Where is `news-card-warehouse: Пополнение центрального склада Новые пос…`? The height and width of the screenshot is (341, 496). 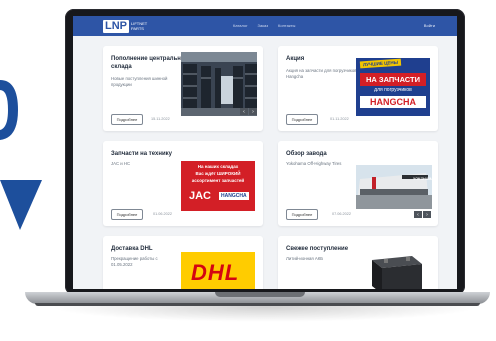 news-card-warehouse: Пополнение центрального склада Новые пос… is located at coordinates (183, 88).